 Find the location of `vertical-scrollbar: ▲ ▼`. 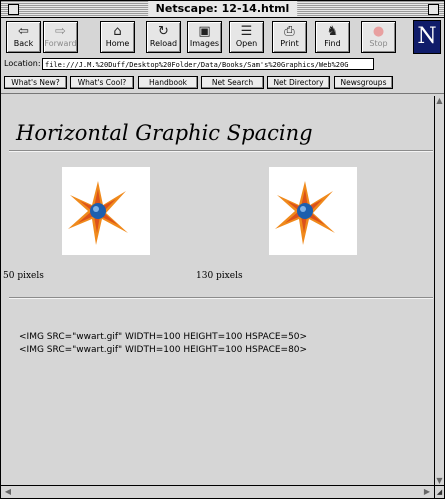

vertical-scrollbar: ▲ ▼ is located at coordinates (439, 290).